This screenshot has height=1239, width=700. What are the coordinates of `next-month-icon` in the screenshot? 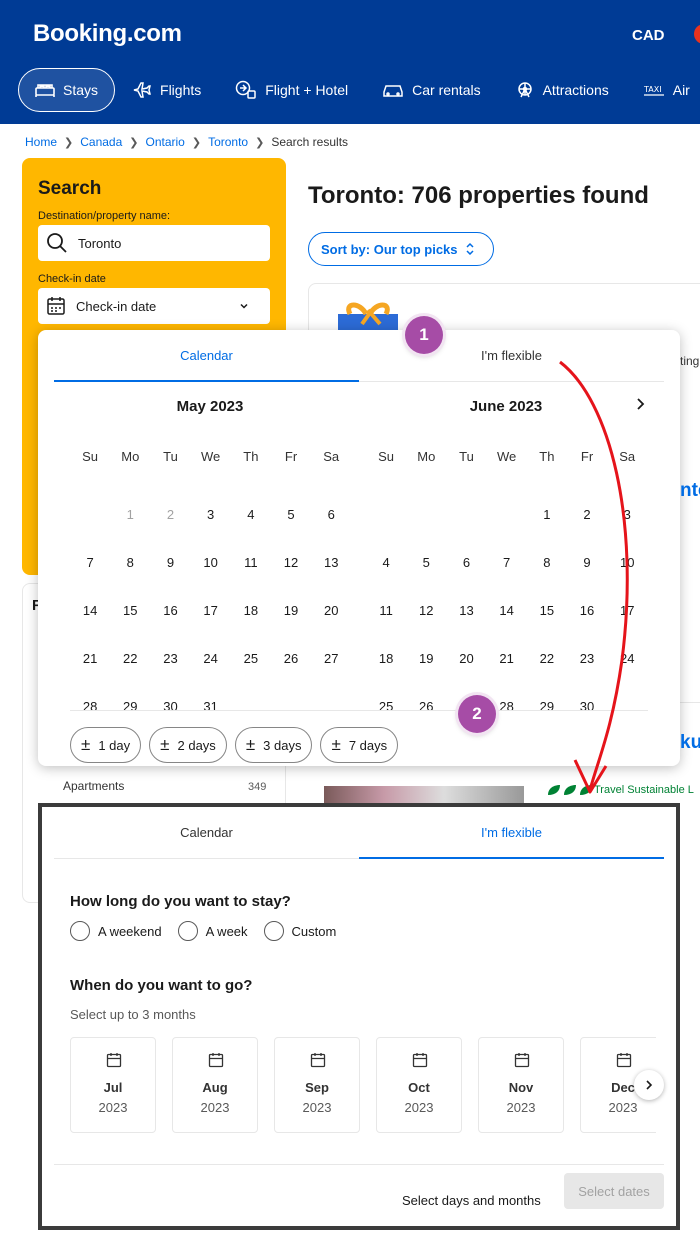 It's located at (640, 404).